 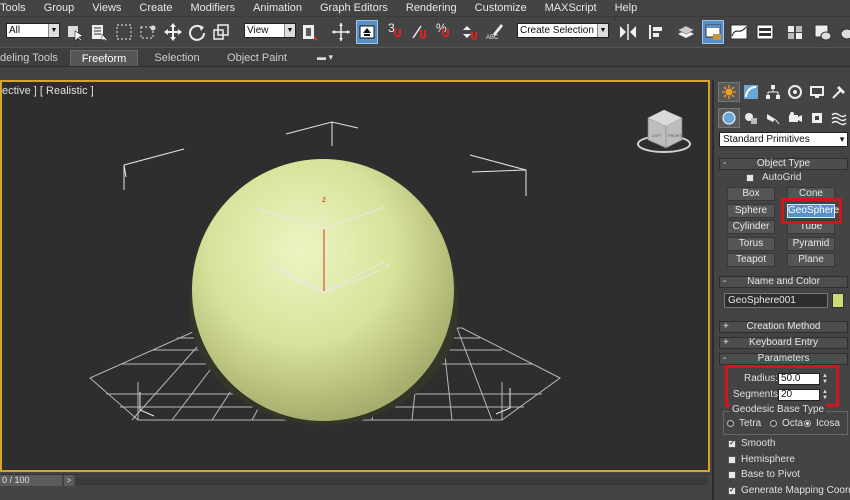 I want to click on menu-group: Group, so click(x=59, y=8).